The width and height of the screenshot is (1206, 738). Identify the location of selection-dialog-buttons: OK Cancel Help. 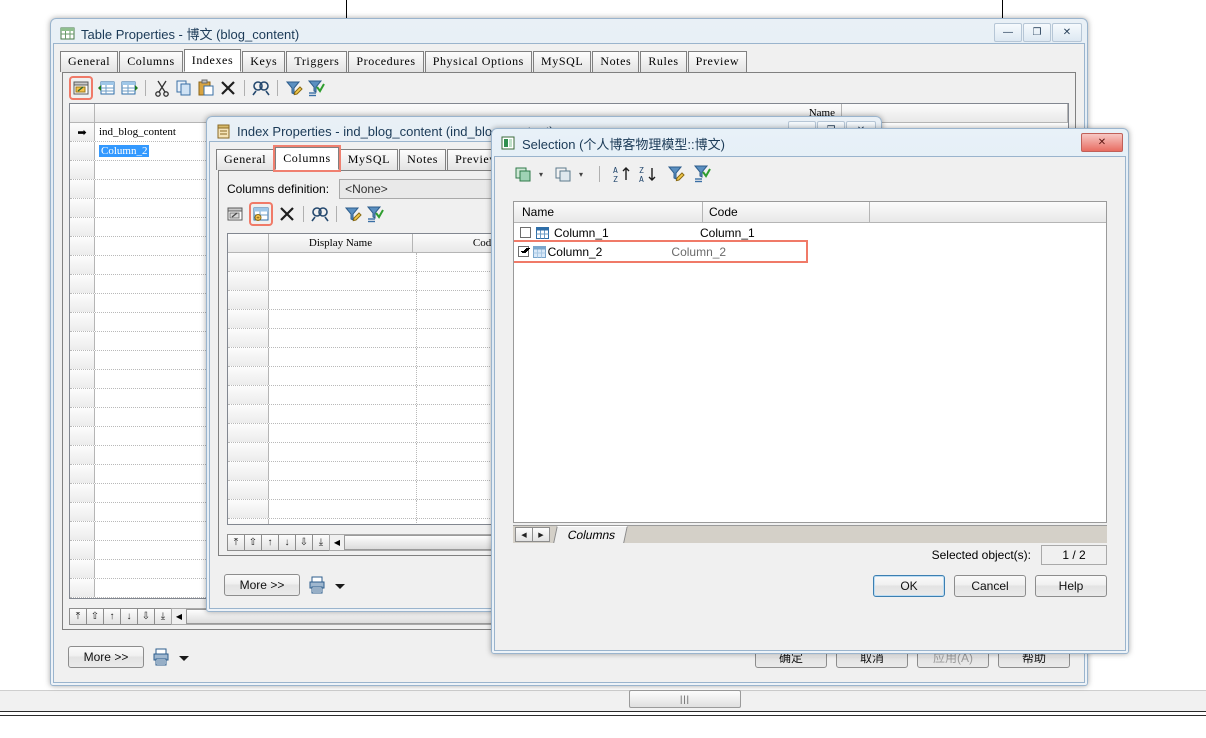
(990, 586).